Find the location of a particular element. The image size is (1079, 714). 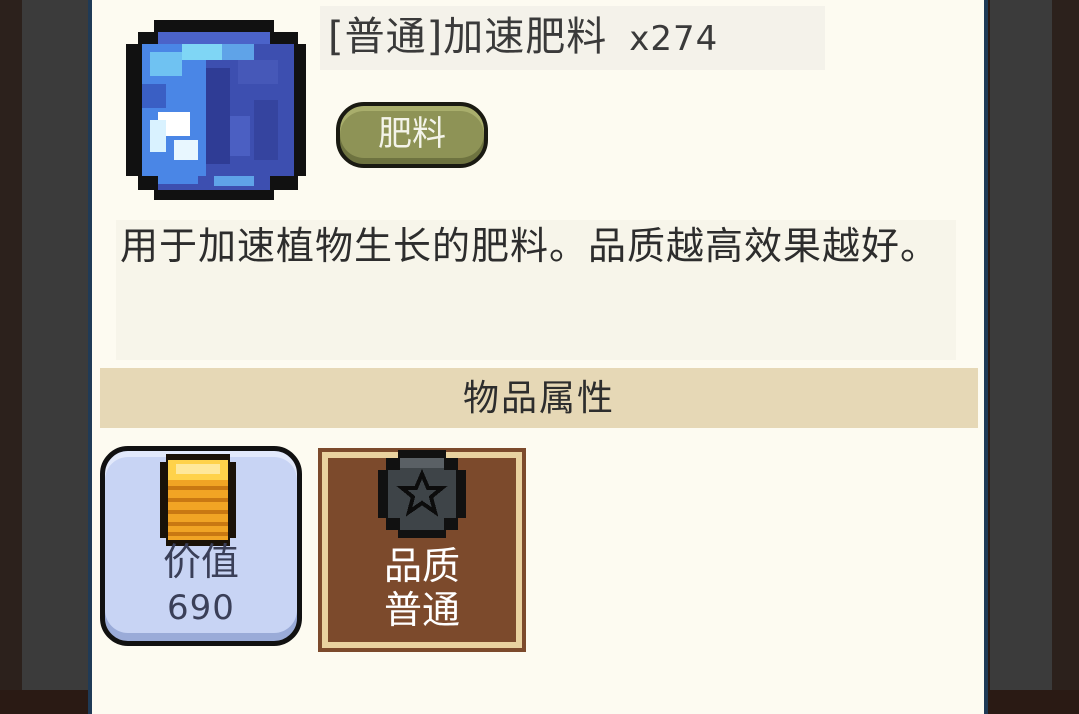

background-right-edge is located at coordinates (1065, 345).